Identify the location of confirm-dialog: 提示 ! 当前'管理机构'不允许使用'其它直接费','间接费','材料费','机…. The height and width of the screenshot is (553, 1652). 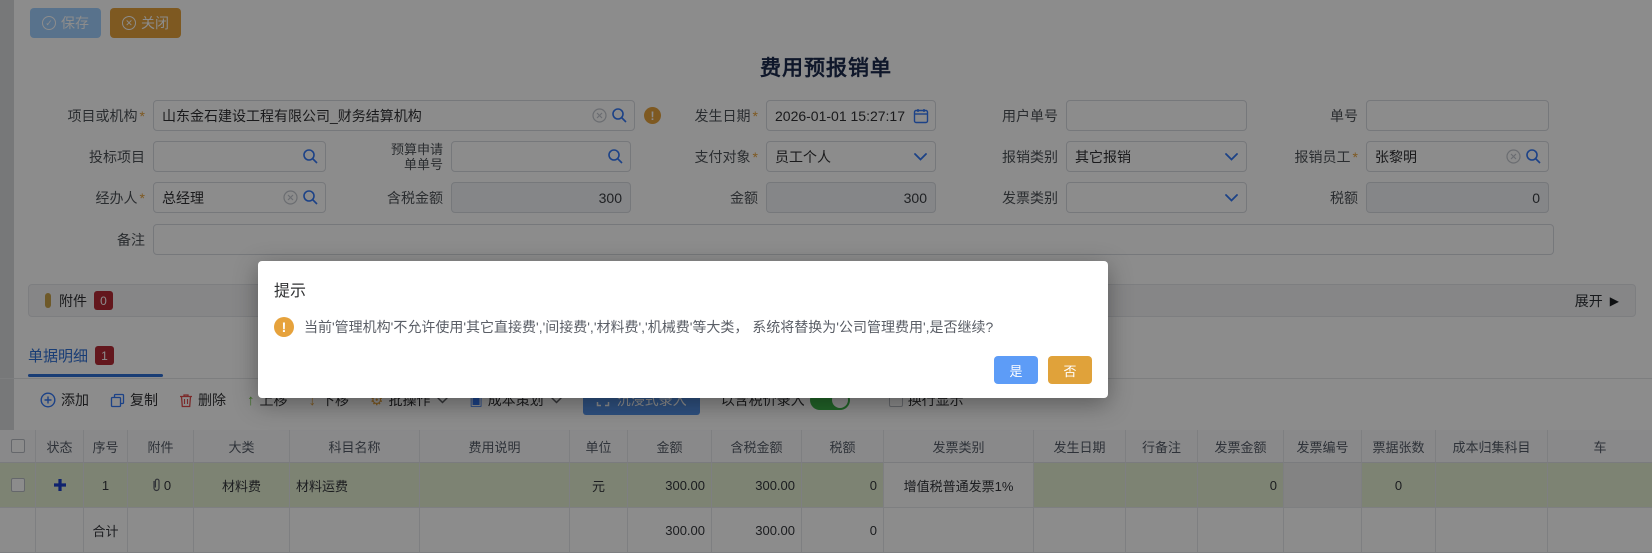
(683, 329).